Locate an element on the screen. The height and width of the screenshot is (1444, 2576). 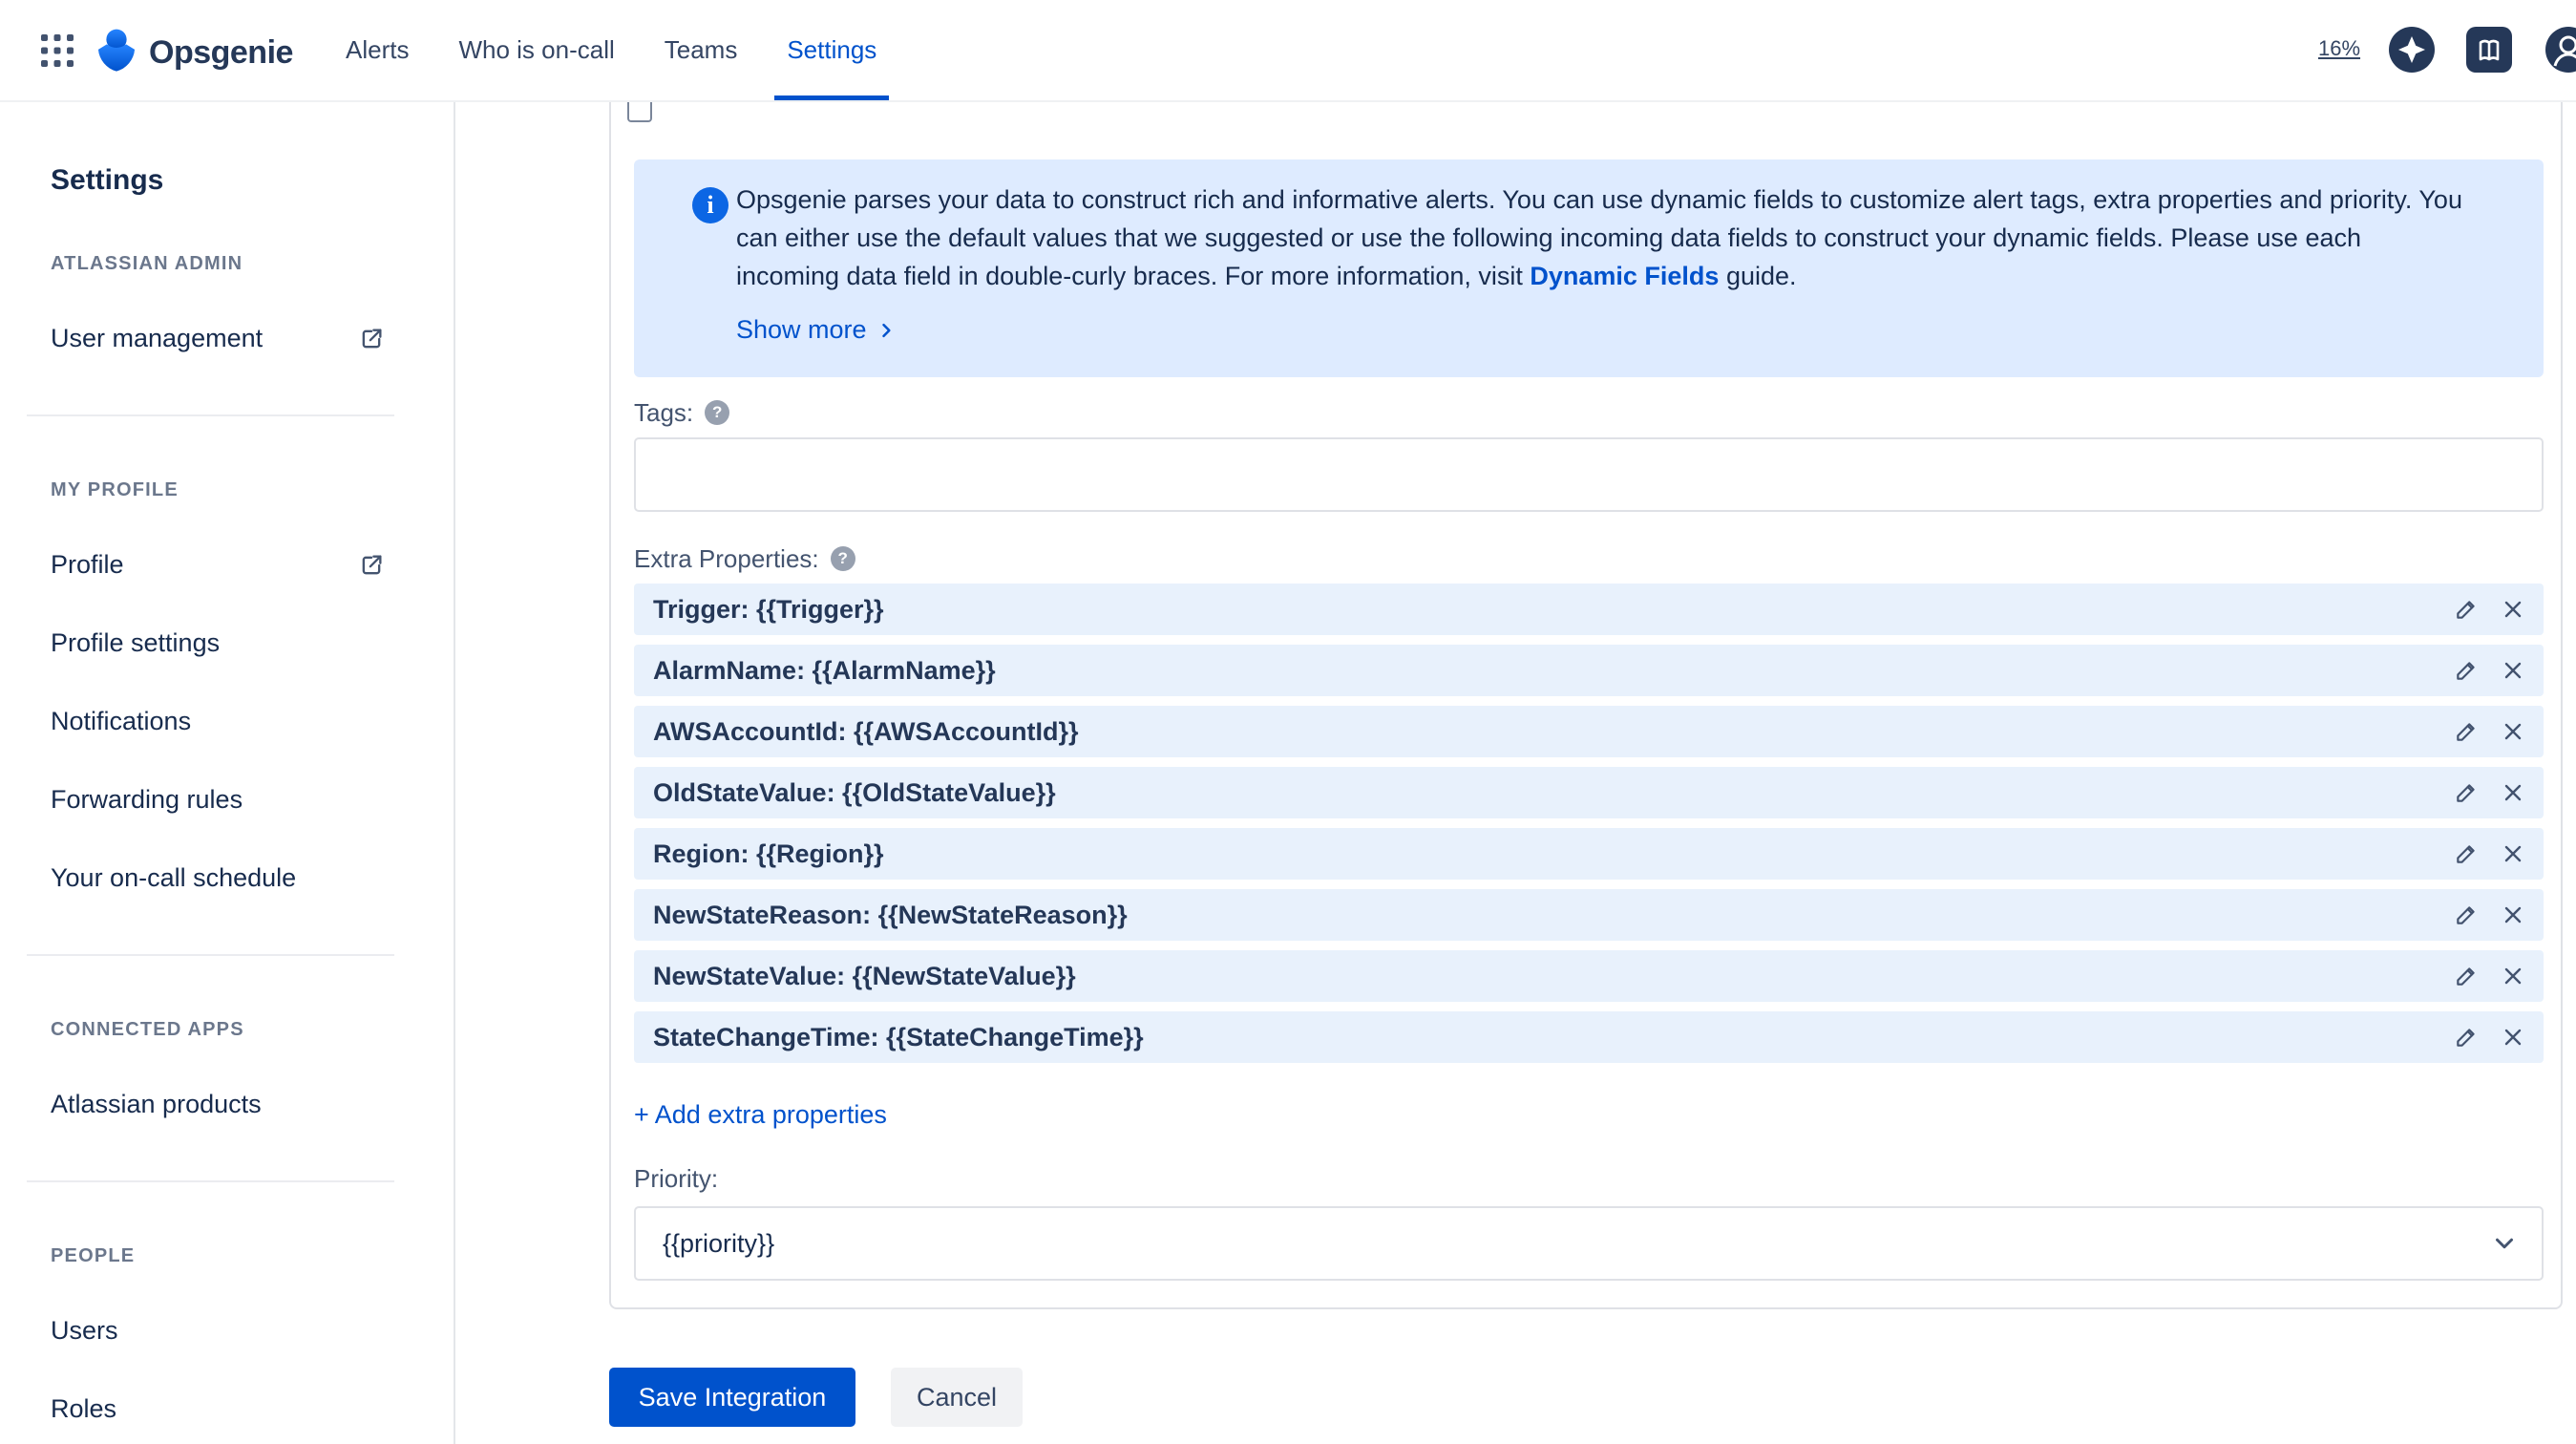
save-integration-button: Save Integration is located at coordinates (732, 1397).